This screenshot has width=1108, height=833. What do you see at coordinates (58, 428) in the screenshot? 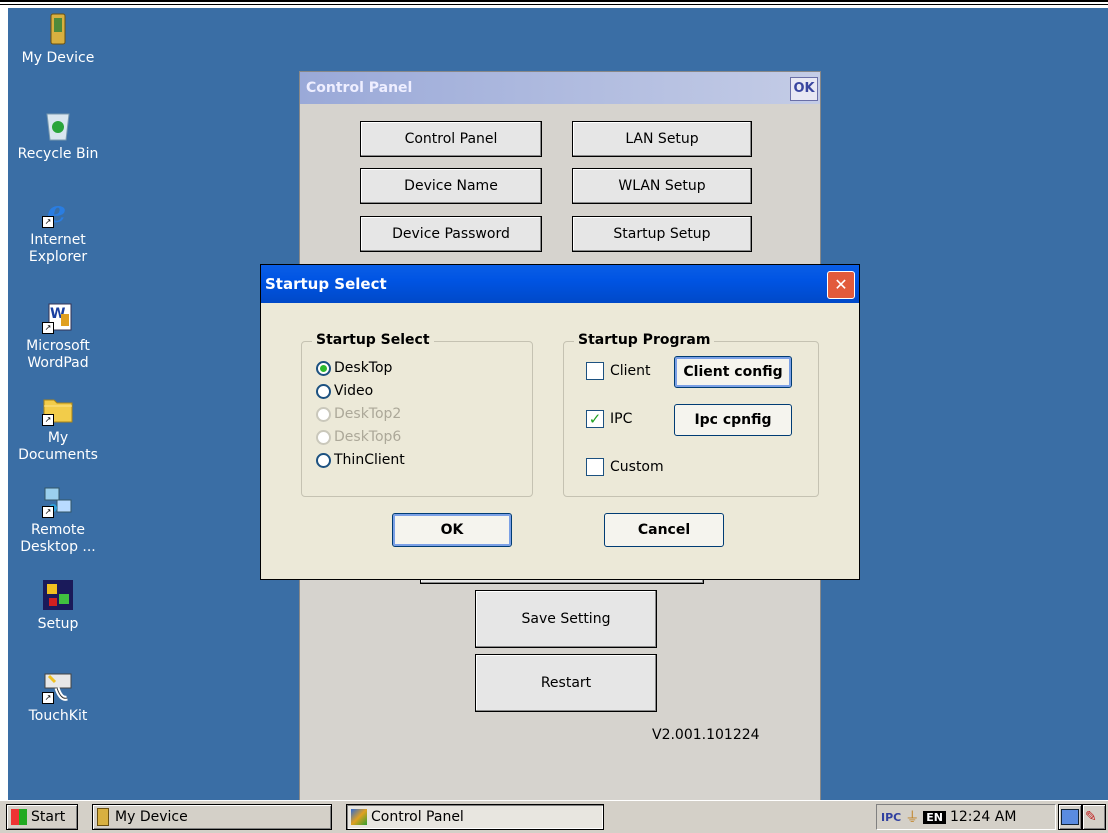
I see `desktop-icon-my-documents: ↗ My Documents` at bounding box center [58, 428].